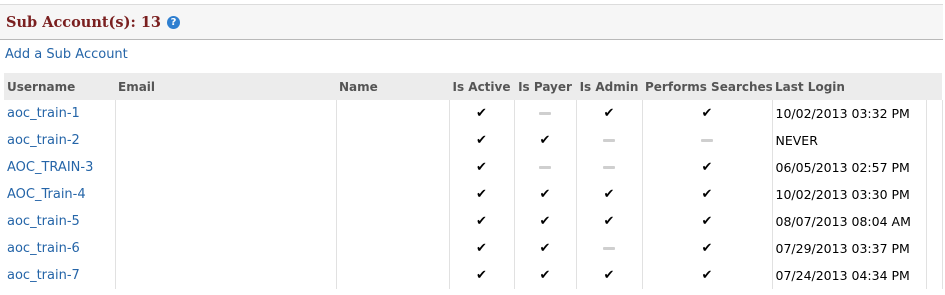  I want to click on table-row: aoc_train-2 ✔ ✔ NEVER, so click(473, 140).